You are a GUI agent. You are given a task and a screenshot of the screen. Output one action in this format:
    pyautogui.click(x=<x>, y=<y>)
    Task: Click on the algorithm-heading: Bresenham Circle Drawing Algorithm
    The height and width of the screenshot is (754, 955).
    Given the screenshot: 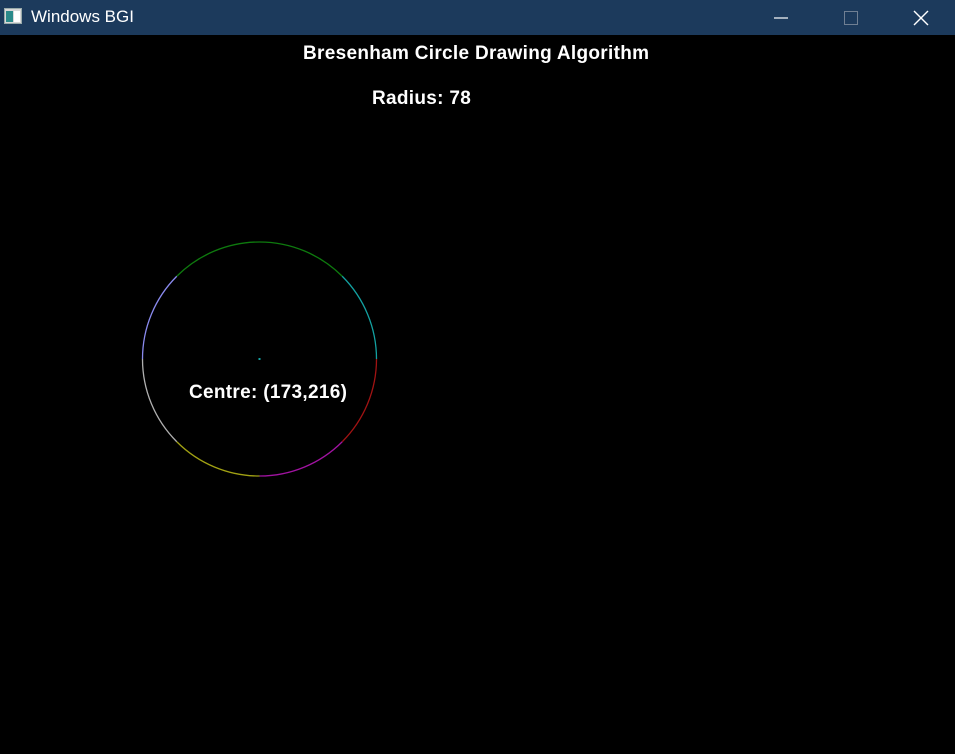 What is the action you would take?
    pyautogui.click(x=476, y=53)
    